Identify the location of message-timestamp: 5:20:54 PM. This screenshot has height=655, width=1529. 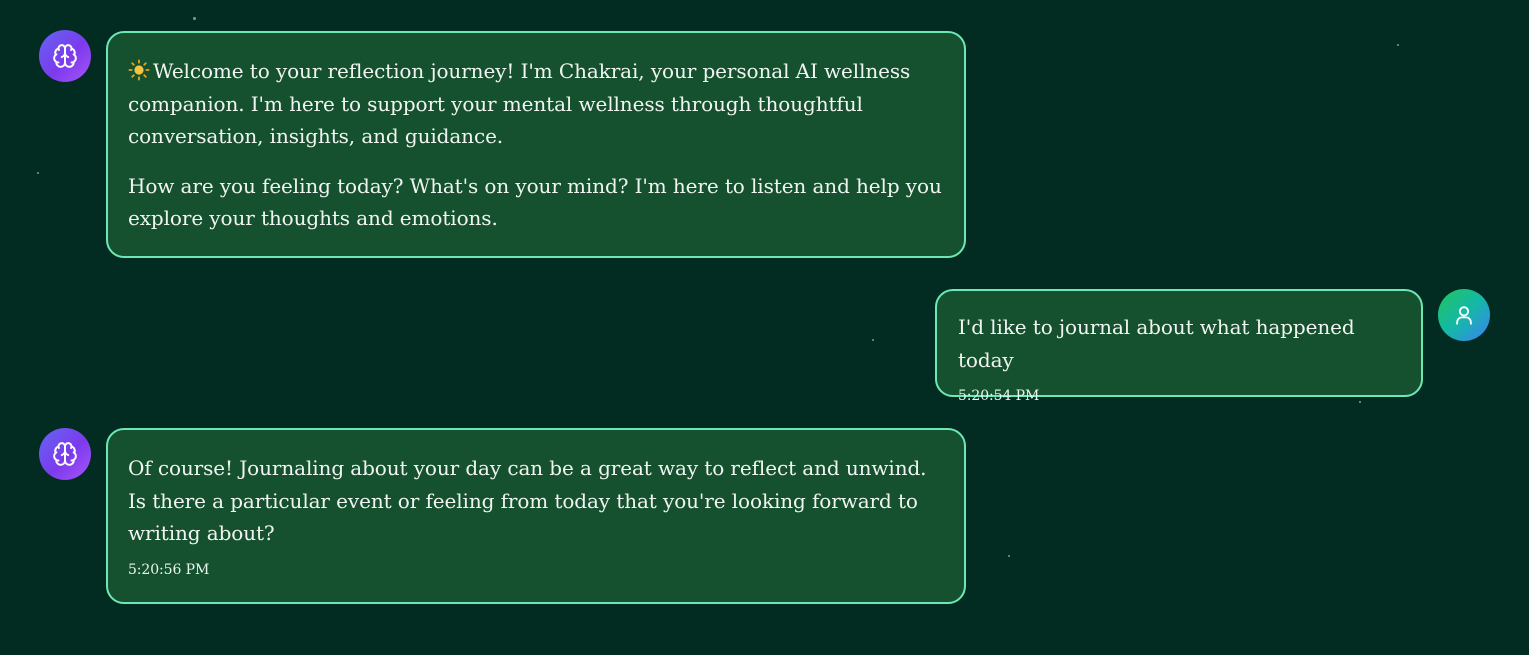
(999, 396).